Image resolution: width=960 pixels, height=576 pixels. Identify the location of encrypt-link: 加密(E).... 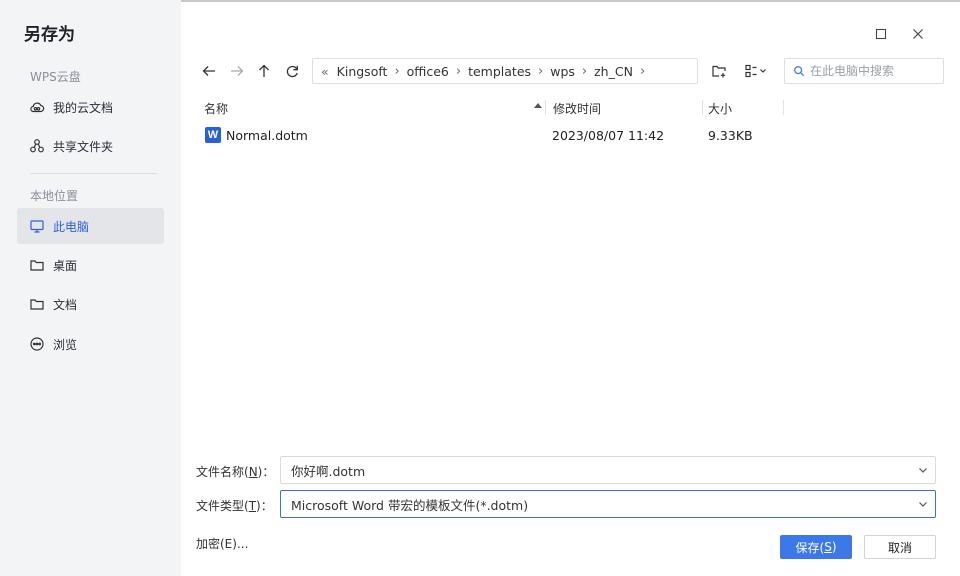
(222, 543).